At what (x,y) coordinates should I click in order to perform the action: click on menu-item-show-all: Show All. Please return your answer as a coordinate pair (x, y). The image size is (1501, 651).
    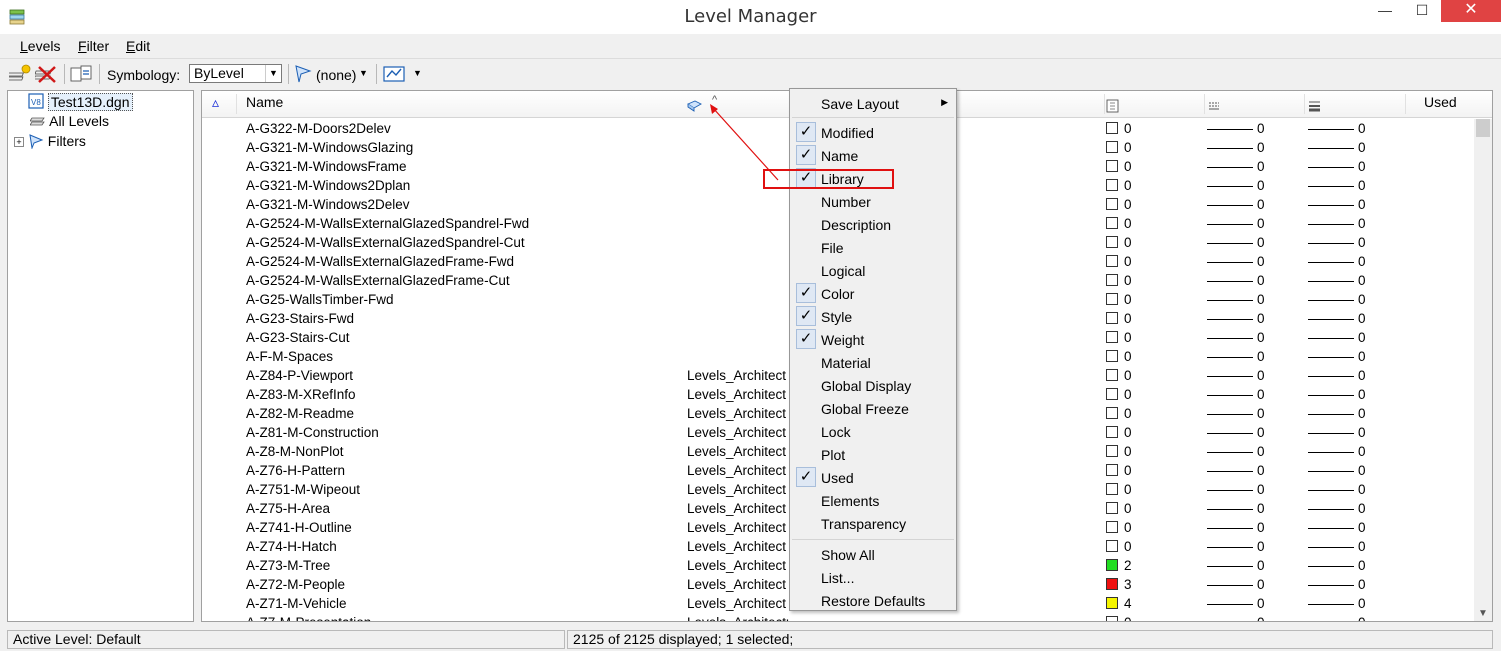
    Looking at the image, I should click on (873, 554).